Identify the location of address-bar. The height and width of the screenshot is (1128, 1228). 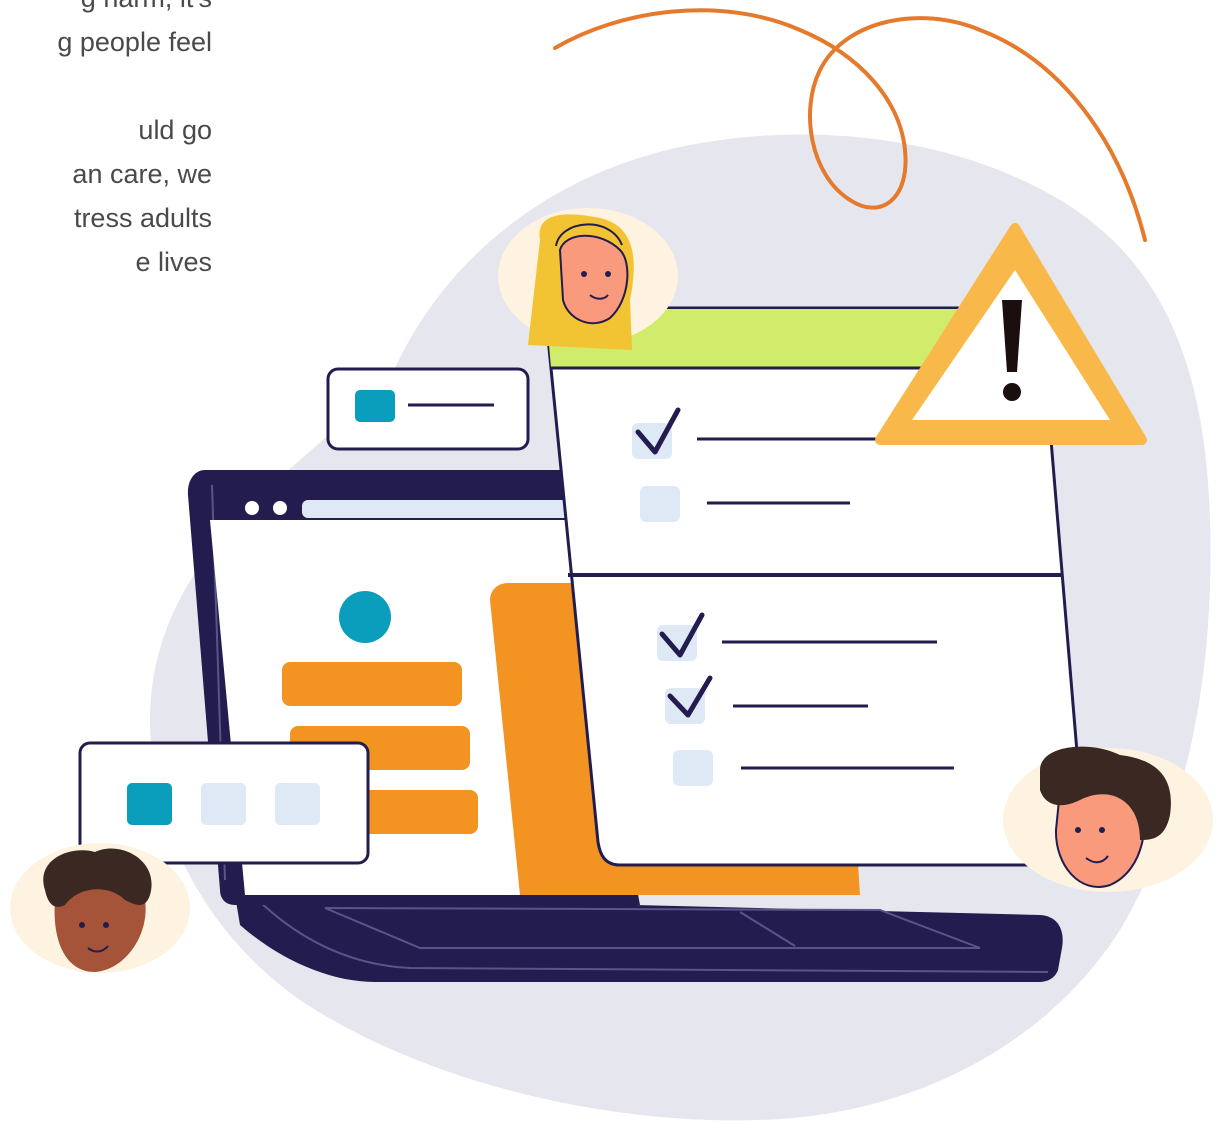
(437, 509).